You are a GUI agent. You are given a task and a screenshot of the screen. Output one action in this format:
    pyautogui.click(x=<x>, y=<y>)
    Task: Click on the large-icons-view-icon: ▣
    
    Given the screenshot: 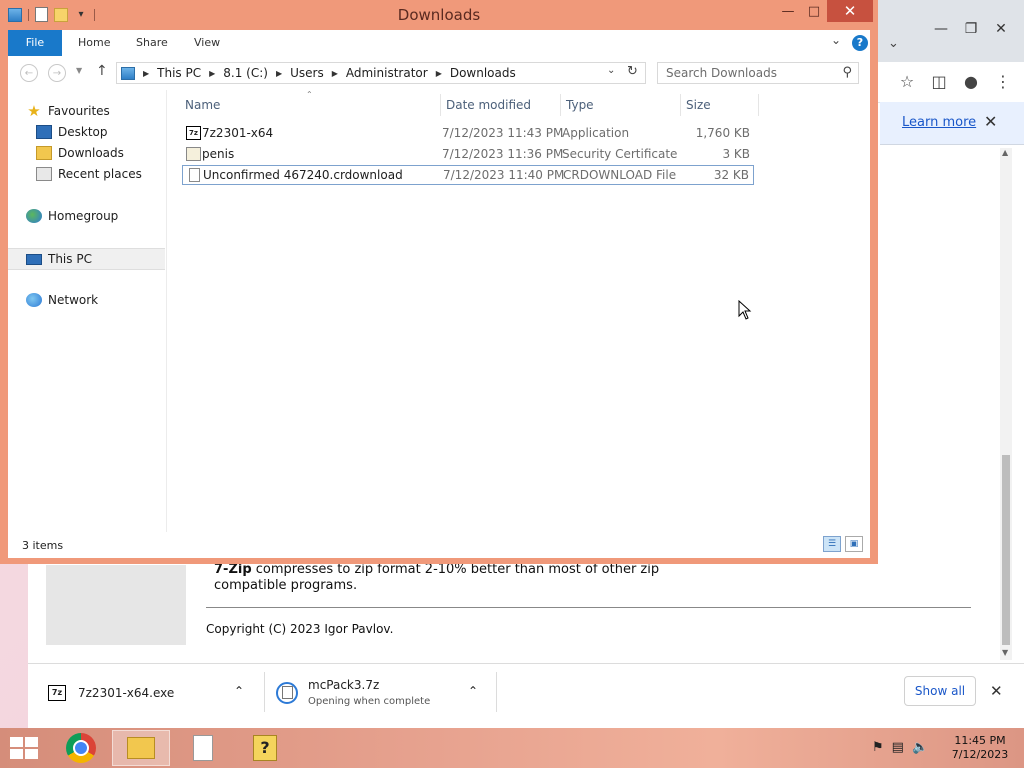 What is the action you would take?
    pyautogui.click(x=854, y=544)
    